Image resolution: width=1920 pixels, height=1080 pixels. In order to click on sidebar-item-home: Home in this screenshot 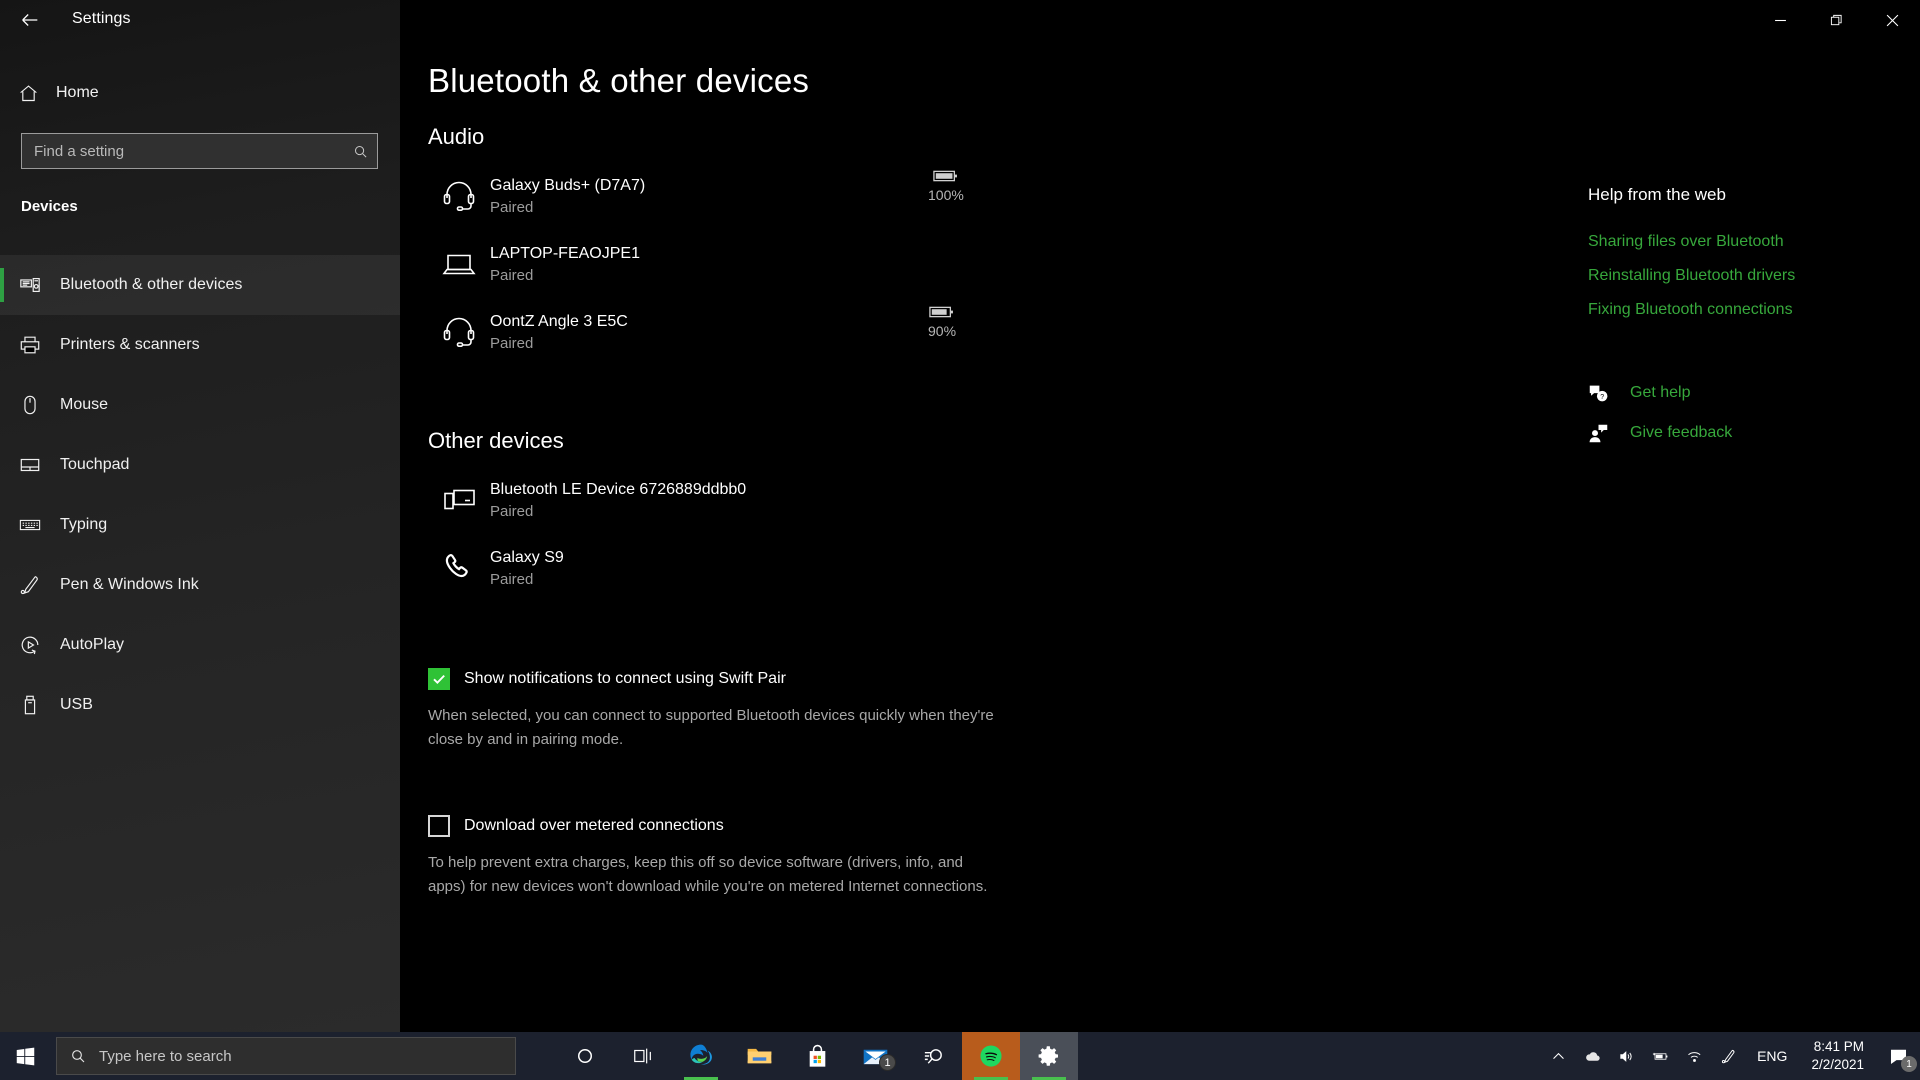, I will do `click(200, 93)`.